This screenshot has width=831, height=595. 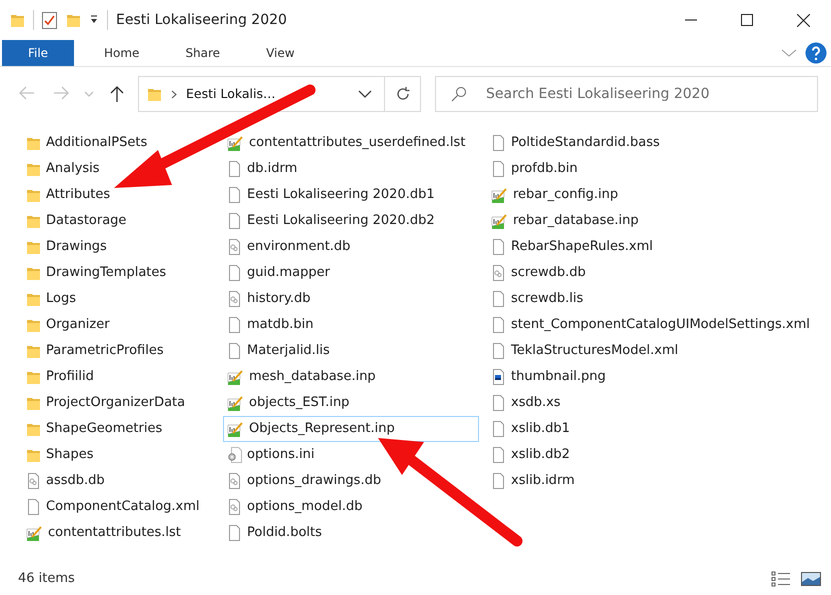 What do you see at coordinates (122, 169) in the screenshot?
I see `file-item: Analysis` at bounding box center [122, 169].